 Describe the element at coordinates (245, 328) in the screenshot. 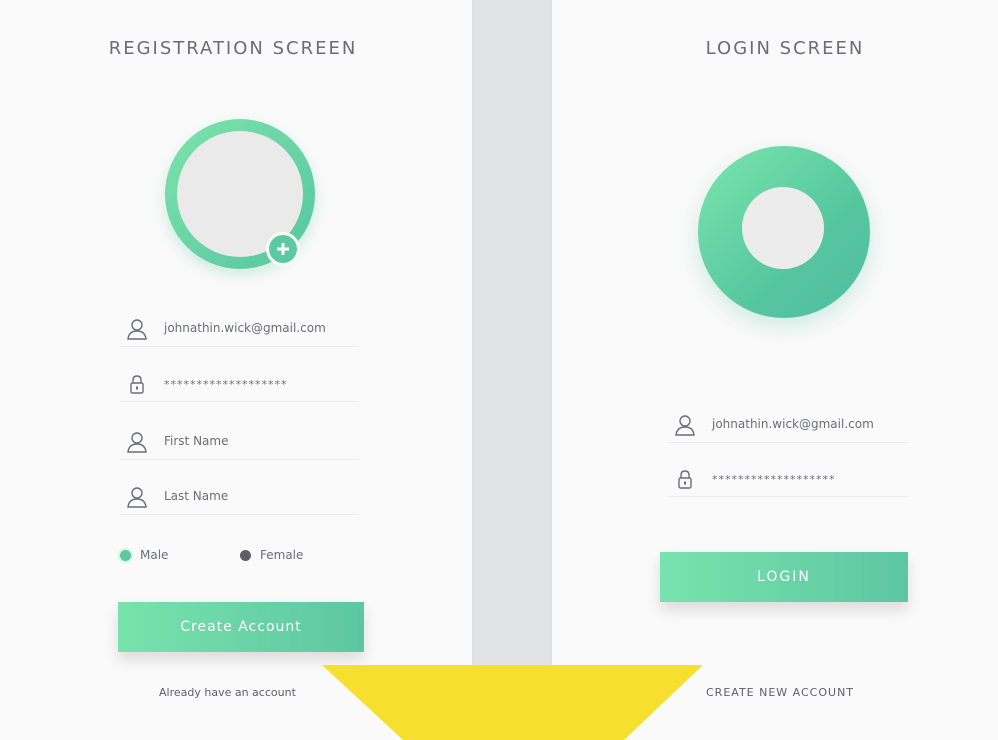

I see `email-value: johnathin.wick@gmail.com` at that location.